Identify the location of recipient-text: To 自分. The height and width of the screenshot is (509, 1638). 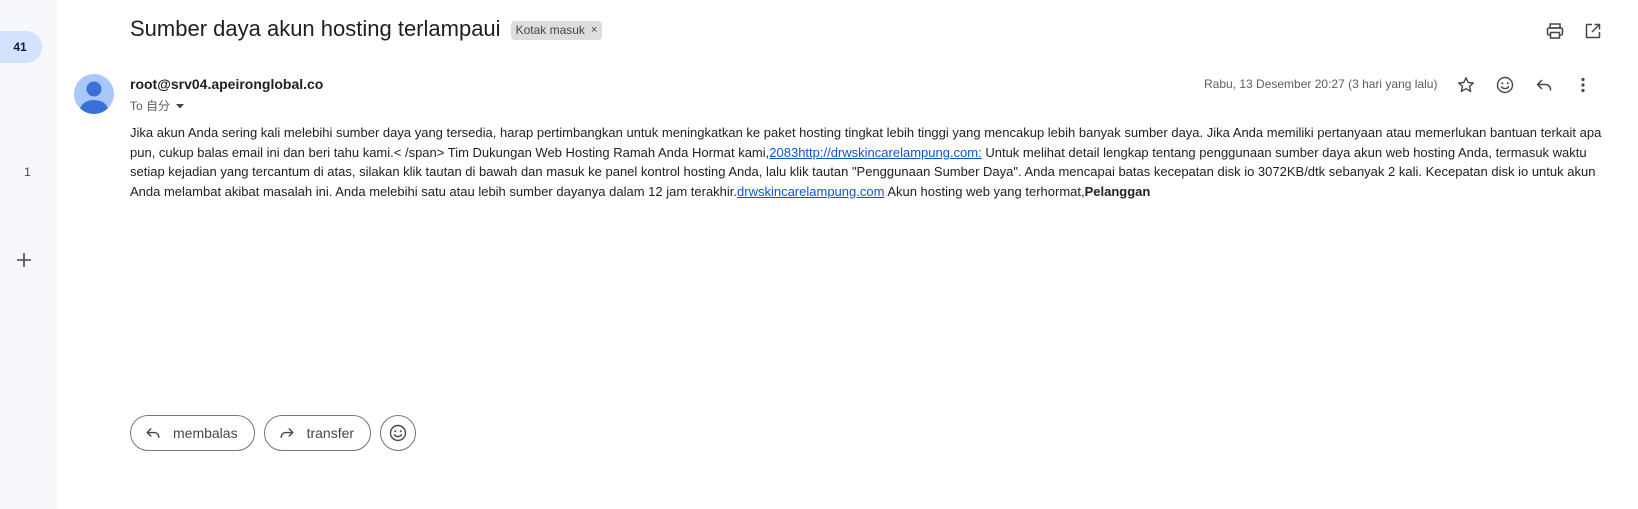
(150, 106).